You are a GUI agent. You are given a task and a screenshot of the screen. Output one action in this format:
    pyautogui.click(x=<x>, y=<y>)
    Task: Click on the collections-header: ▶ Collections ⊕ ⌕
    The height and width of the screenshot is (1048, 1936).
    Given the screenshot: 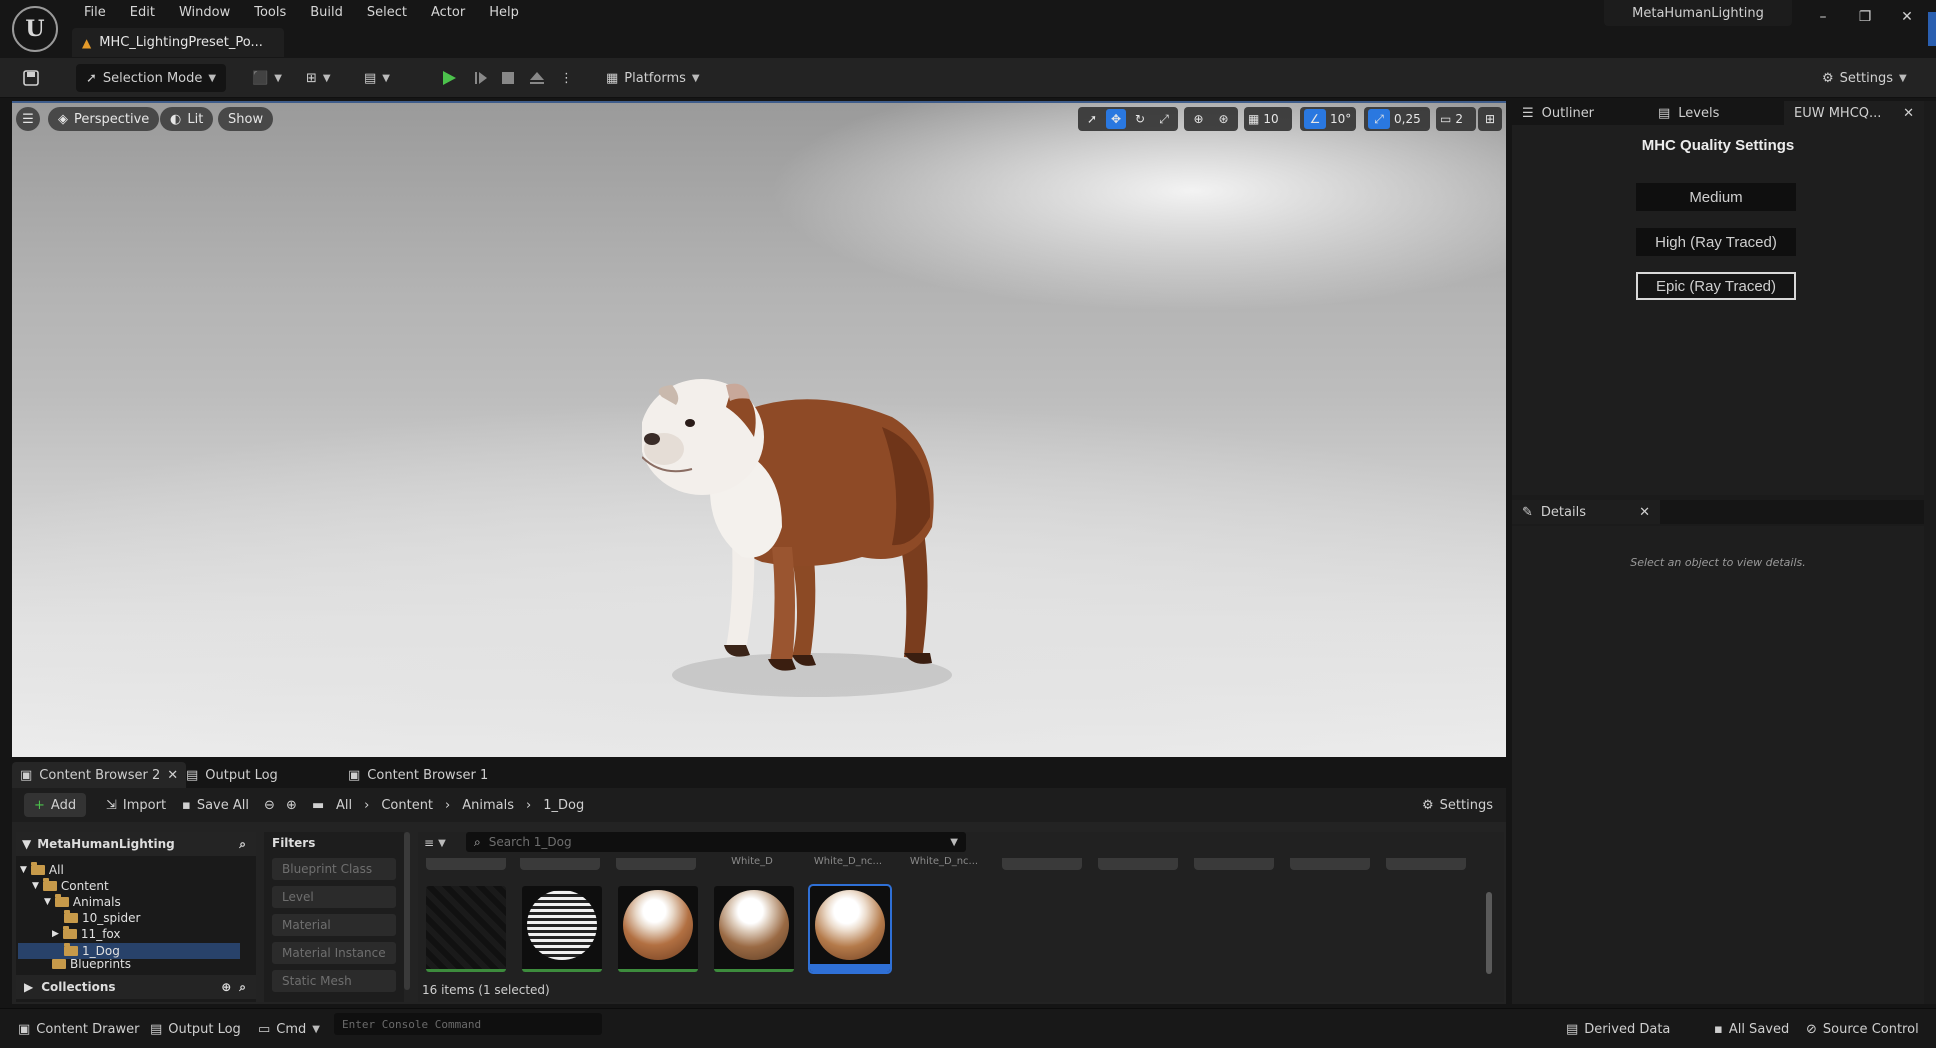 What is the action you would take?
    pyautogui.click(x=136, y=987)
    